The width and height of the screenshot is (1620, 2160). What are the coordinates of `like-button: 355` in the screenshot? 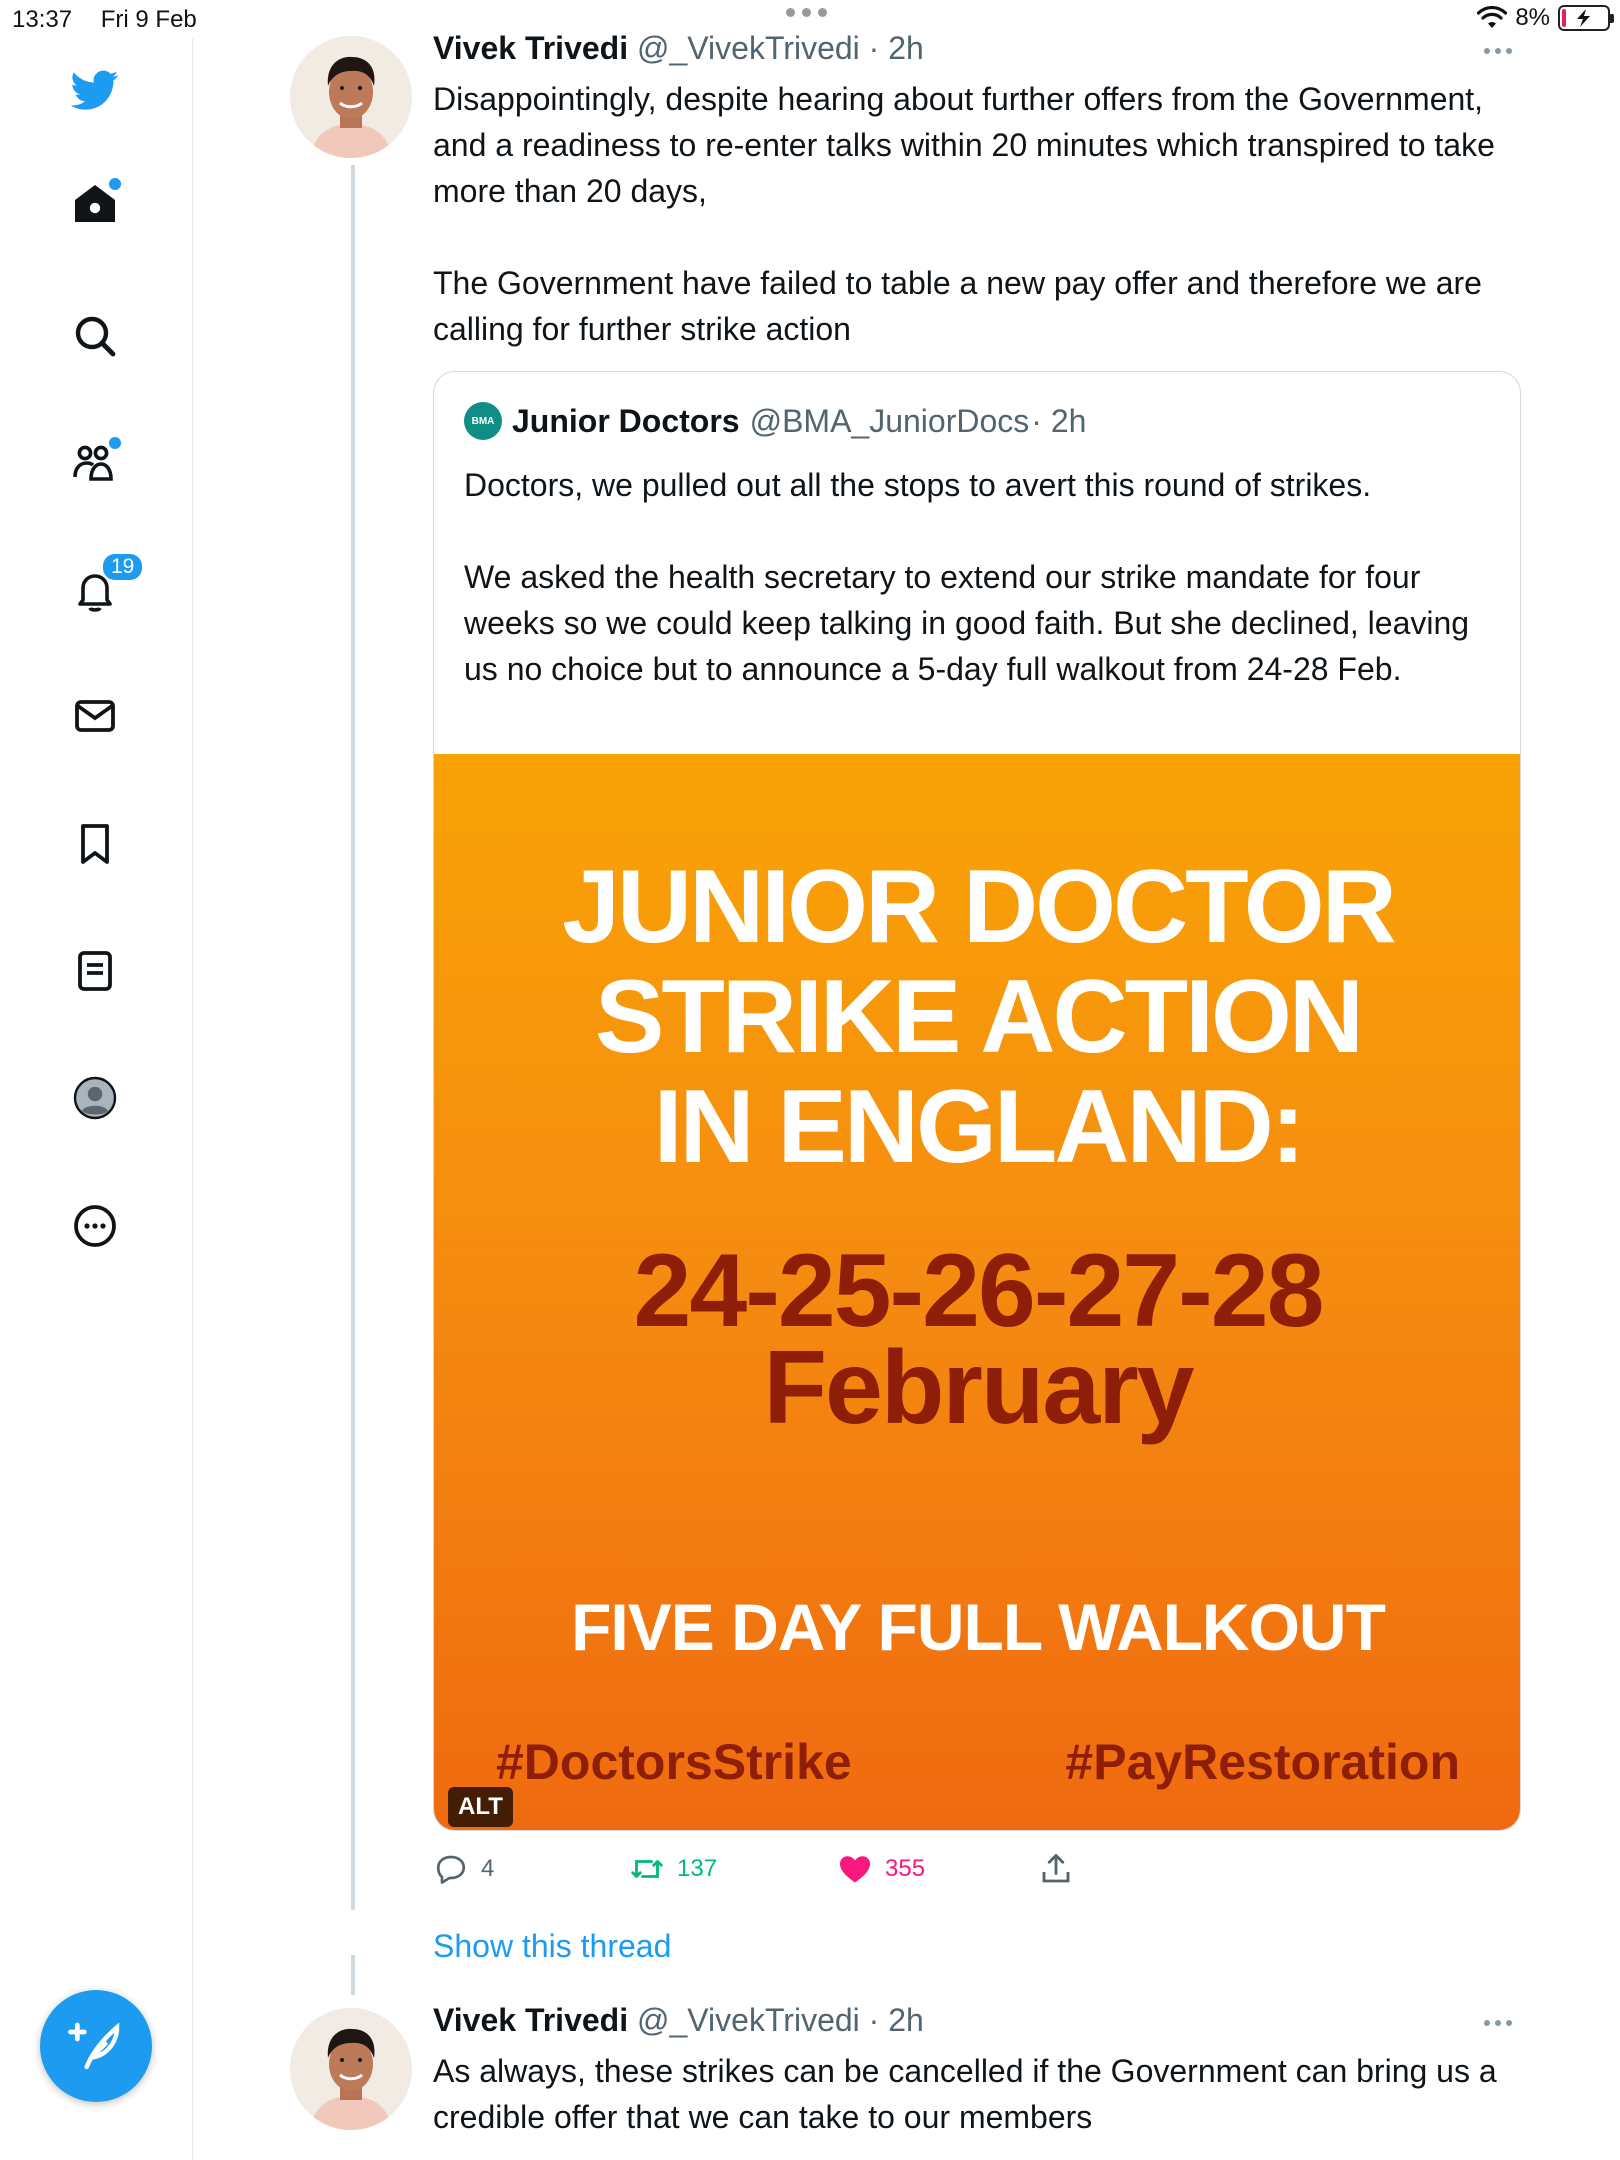 It's located at (881, 1869).